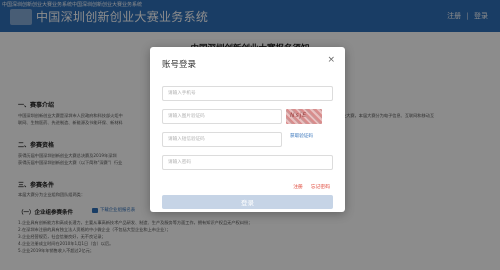  I want to click on get-sms-code-button: 获取验证码, so click(301, 136).